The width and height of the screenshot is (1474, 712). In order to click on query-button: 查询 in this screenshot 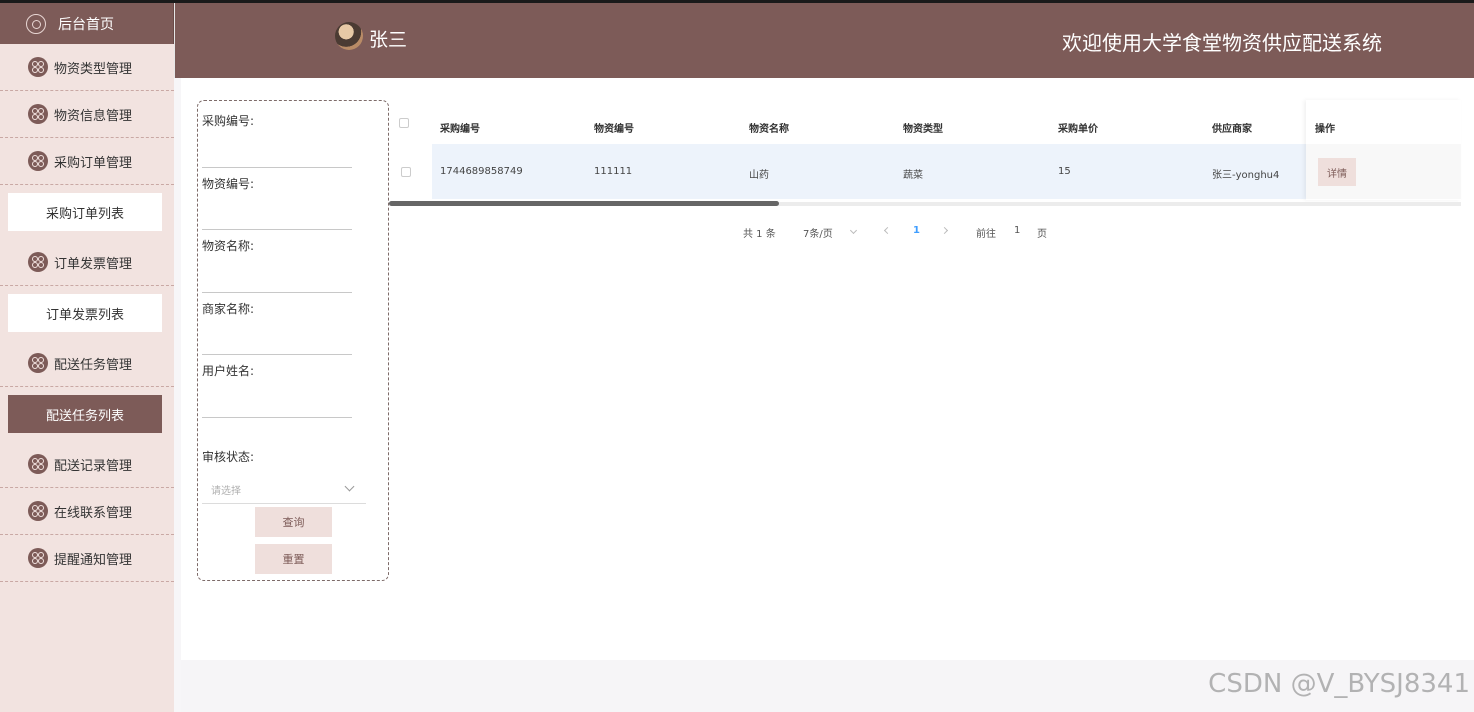, I will do `click(293, 522)`.